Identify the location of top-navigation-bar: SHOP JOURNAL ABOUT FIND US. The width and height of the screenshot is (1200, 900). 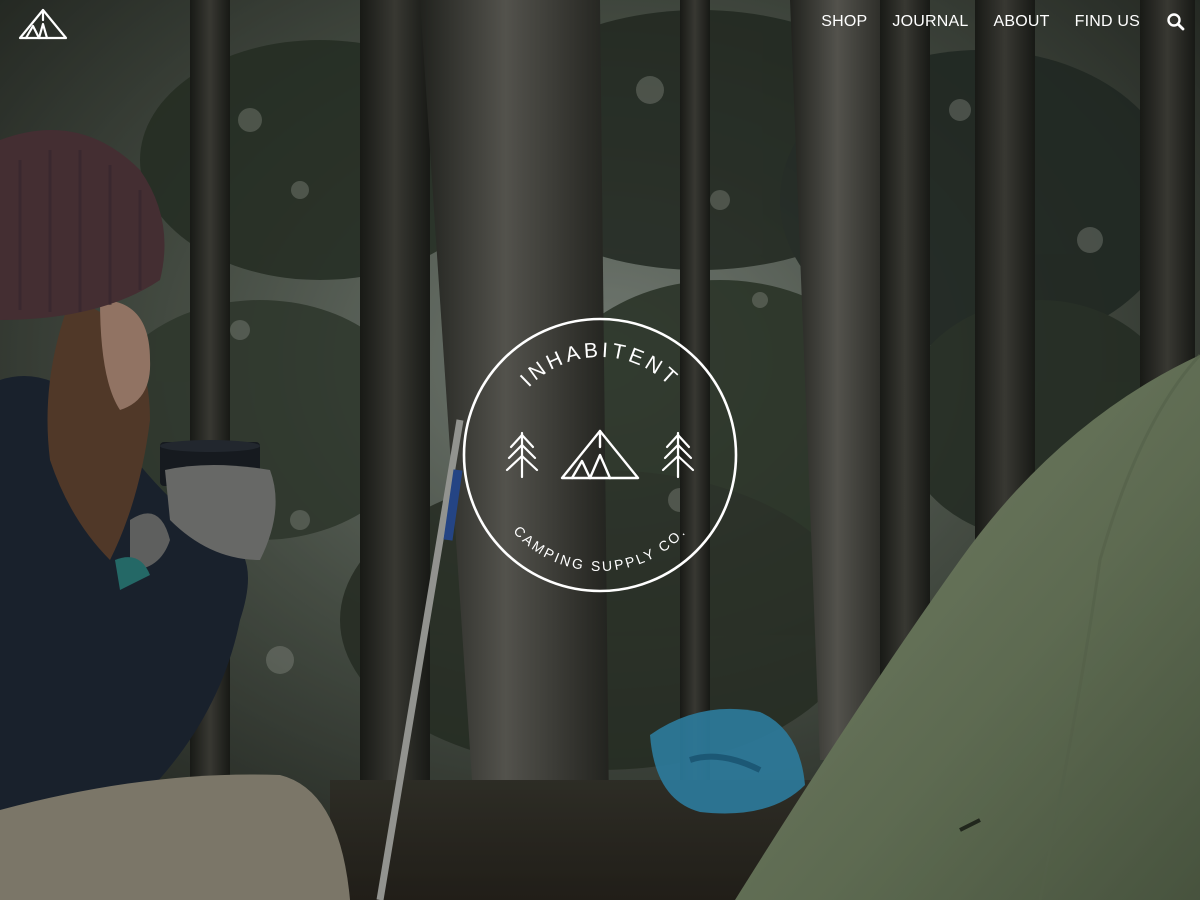
(600, 23).